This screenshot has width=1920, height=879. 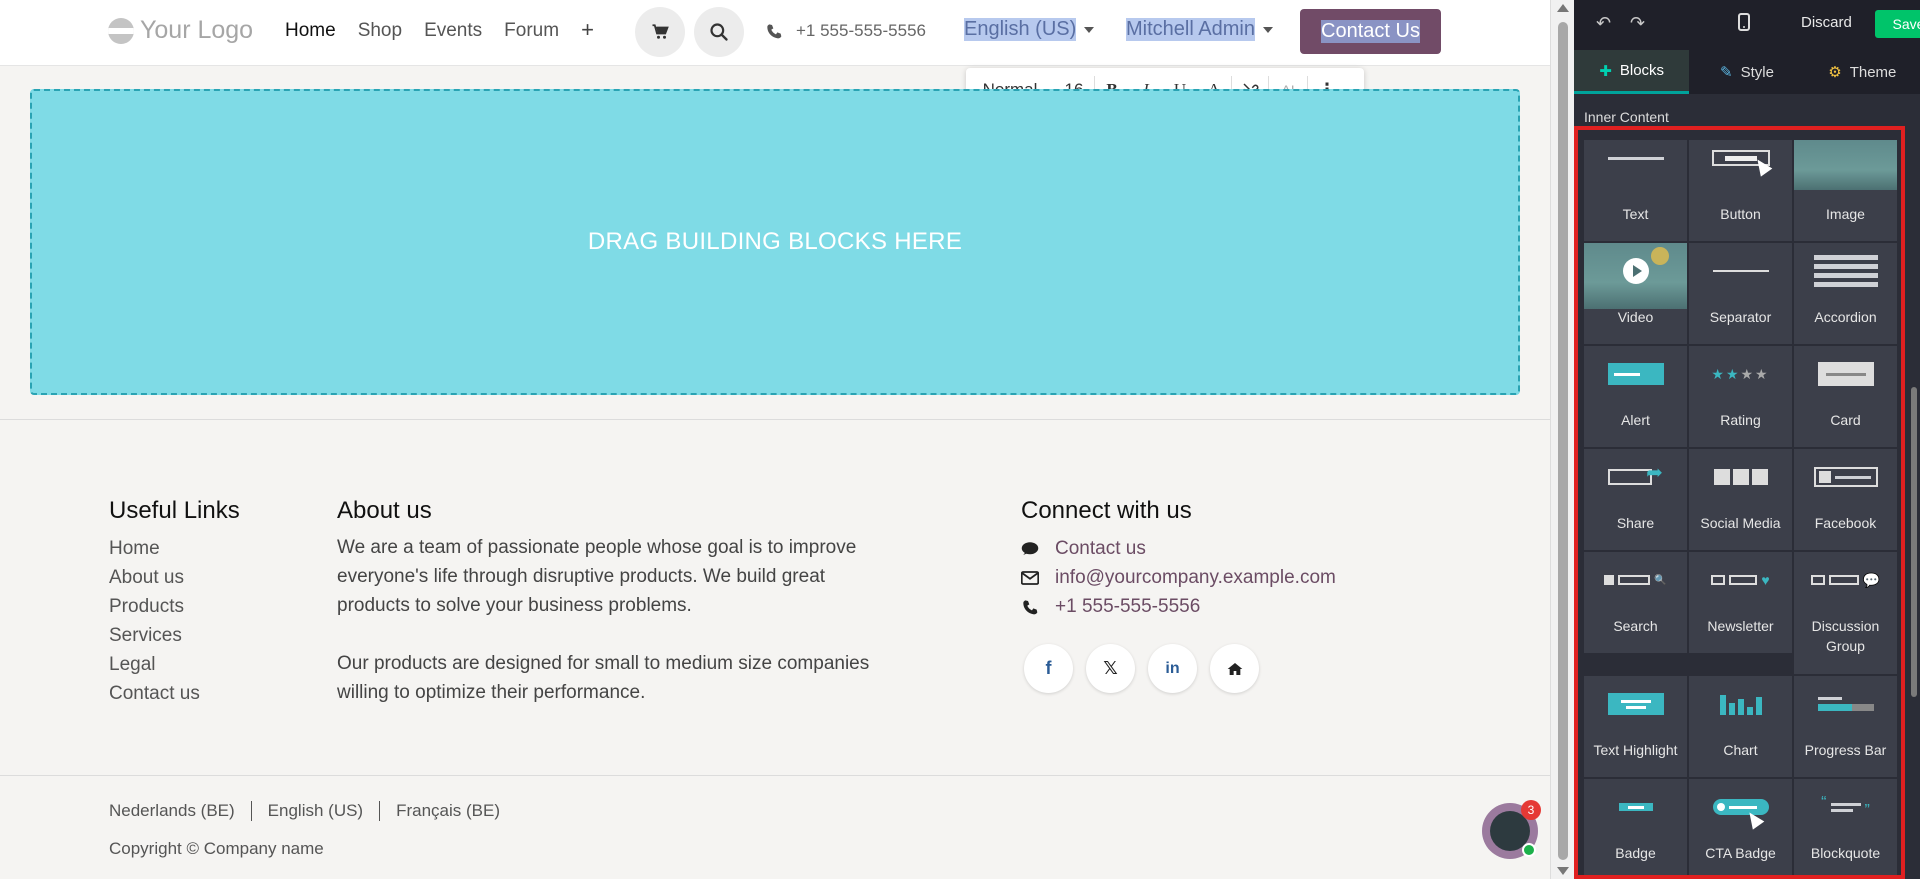 I want to click on block-label: Alert, so click(x=1635, y=420).